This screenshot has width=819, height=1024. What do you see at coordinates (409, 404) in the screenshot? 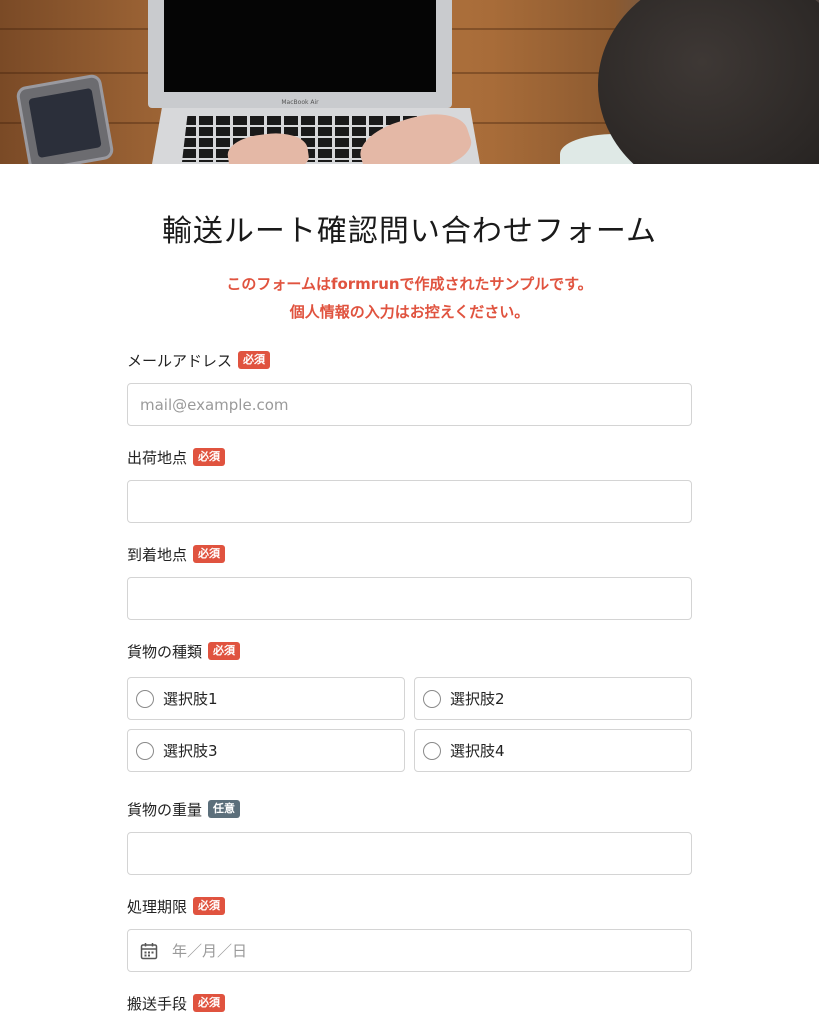
I see `email-input: mail@example.com` at bounding box center [409, 404].